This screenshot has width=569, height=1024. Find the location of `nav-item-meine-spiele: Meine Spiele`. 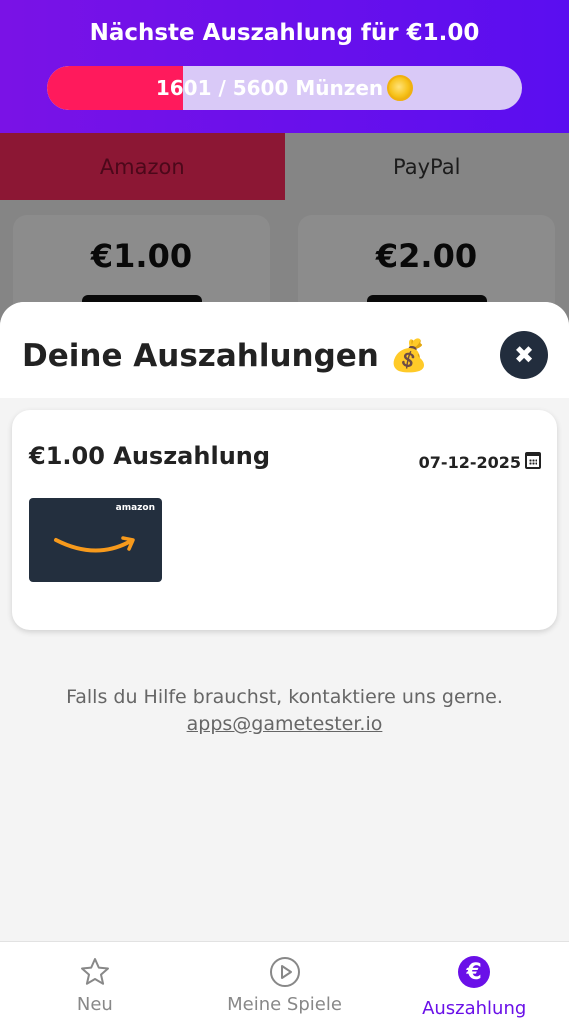

nav-item-meine-spiele: Meine Spiele is located at coordinates (285, 983).